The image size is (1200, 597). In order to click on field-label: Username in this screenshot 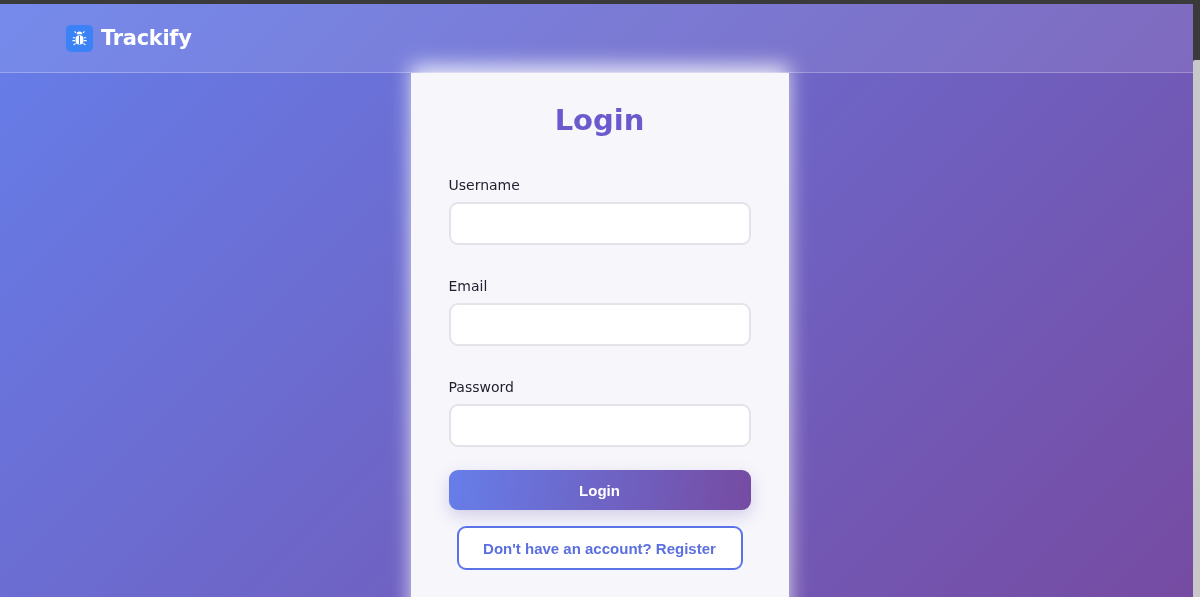, I will do `click(484, 185)`.